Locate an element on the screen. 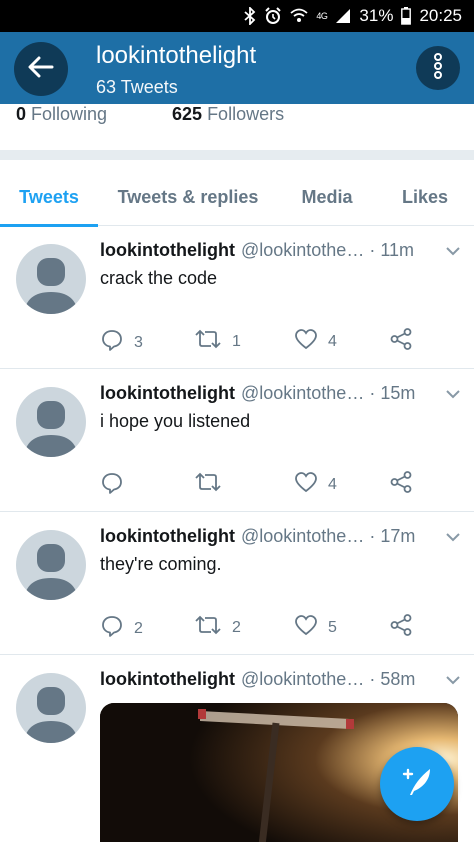  tweet-time: 15m is located at coordinates (398, 393).